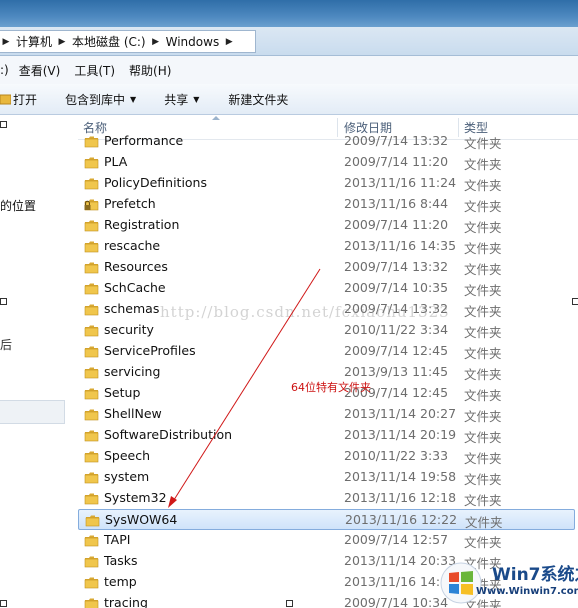  What do you see at coordinates (461, 583) in the screenshot?
I see `windows-logo-icon` at bounding box center [461, 583].